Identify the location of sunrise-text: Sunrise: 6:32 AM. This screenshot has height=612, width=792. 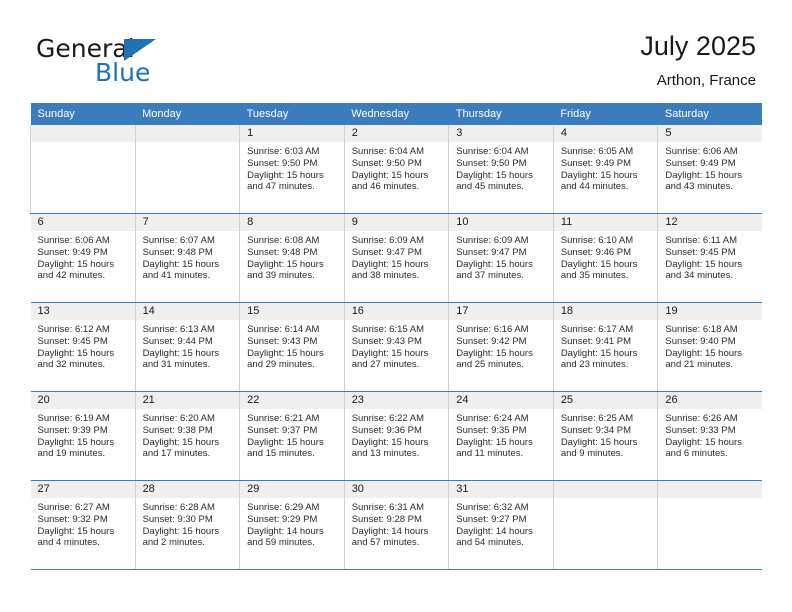
(492, 507).